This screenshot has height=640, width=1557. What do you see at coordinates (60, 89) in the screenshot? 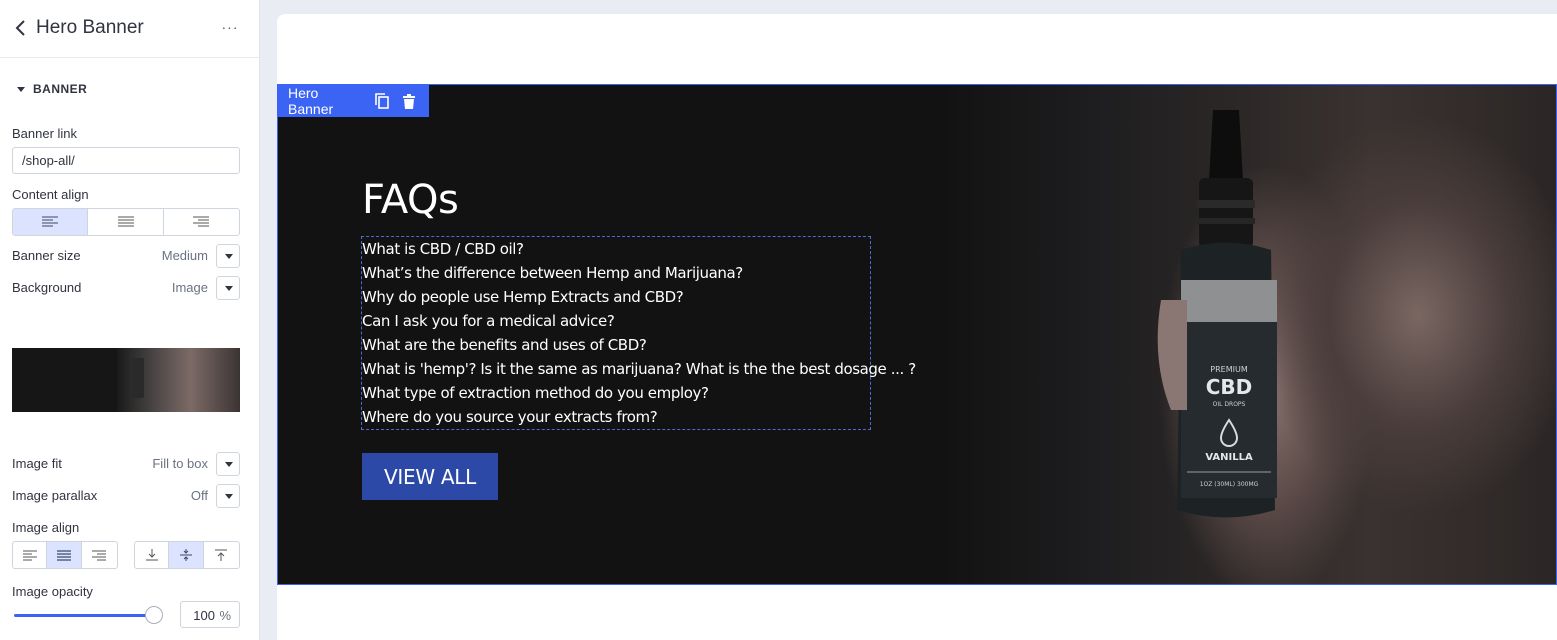
I see `section-label: BANNER` at bounding box center [60, 89].